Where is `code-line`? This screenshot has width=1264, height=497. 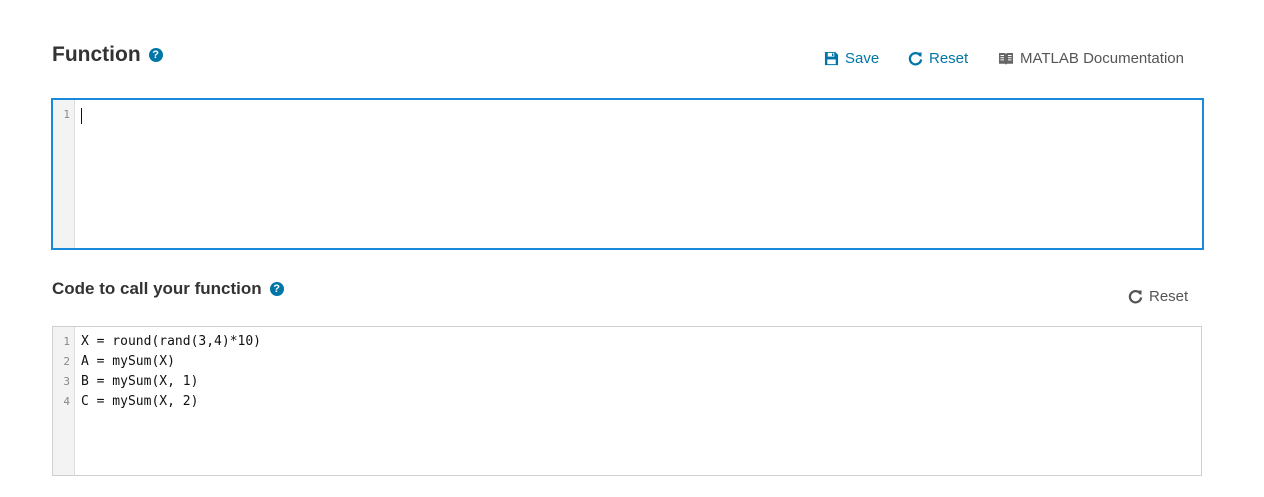
code-line is located at coordinates (638, 115).